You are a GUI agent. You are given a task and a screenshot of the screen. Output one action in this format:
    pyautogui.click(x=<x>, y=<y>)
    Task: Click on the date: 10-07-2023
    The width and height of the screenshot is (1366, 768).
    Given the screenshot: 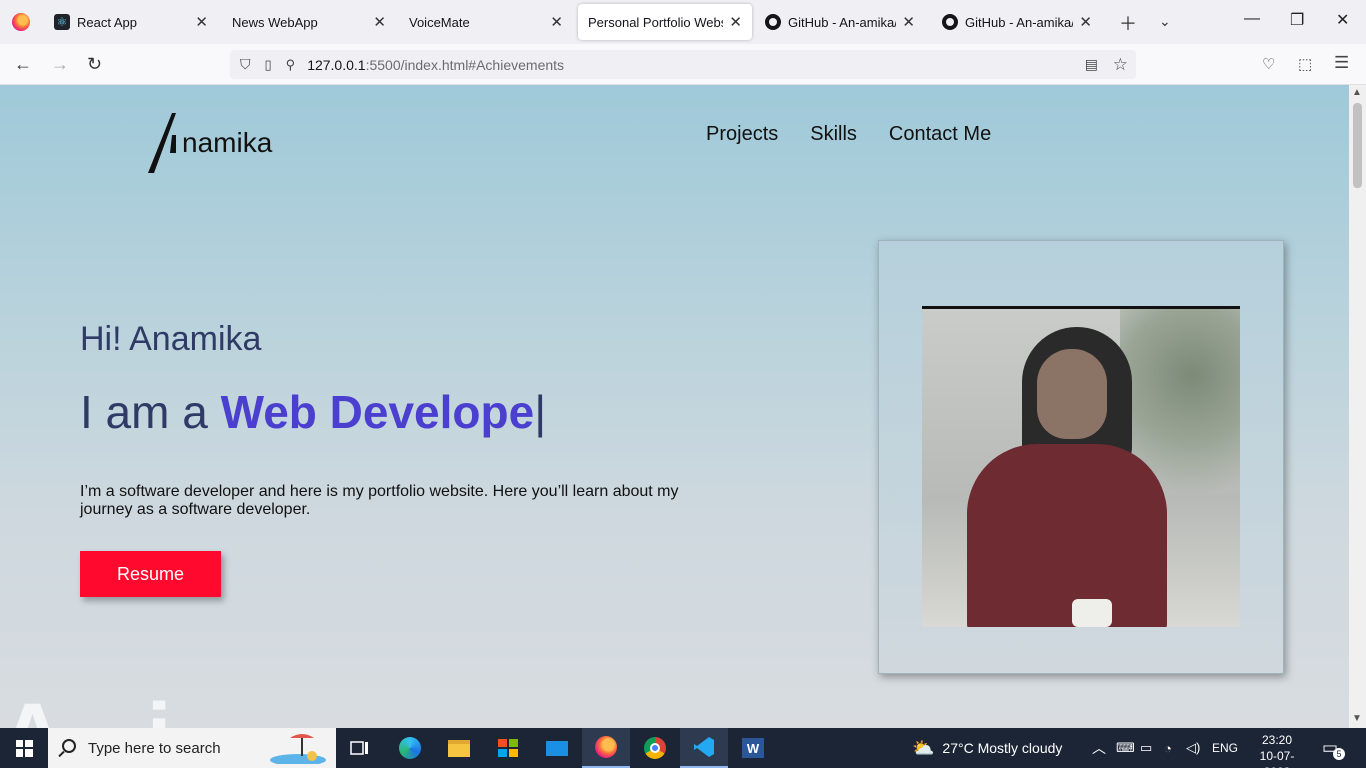 What is the action you would take?
    pyautogui.click(x=1277, y=758)
    